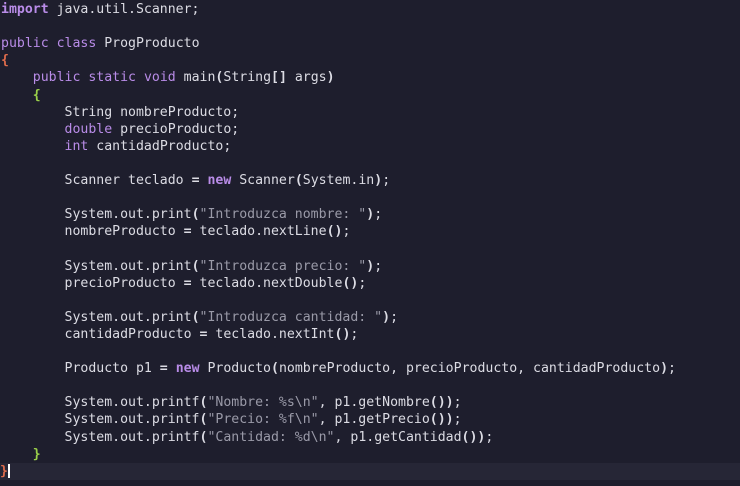 This screenshot has width=740, height=486. I want to click on code-line: precioProducto = teclado.nextDouble();, so click(184, 283).